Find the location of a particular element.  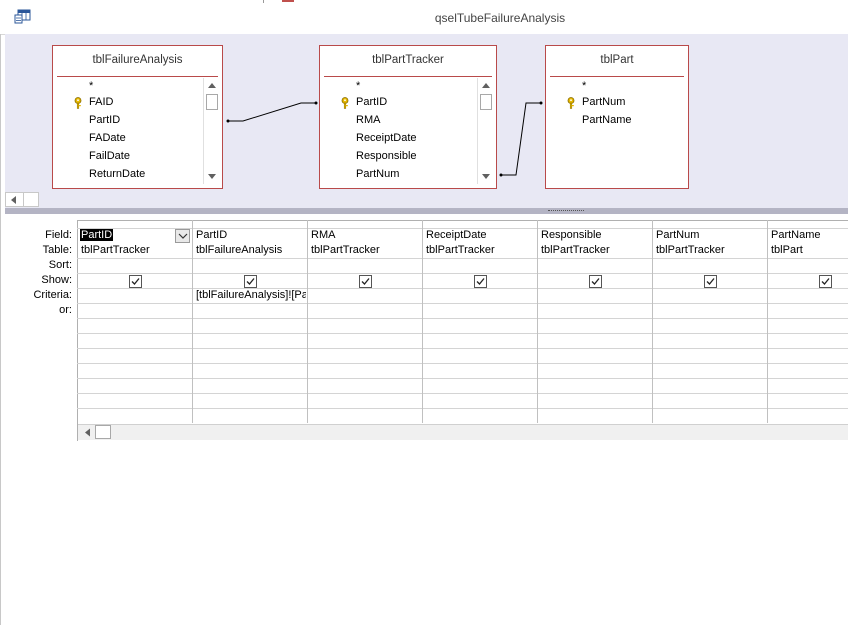

field-item: FAID is located at coordinates (101, 102).